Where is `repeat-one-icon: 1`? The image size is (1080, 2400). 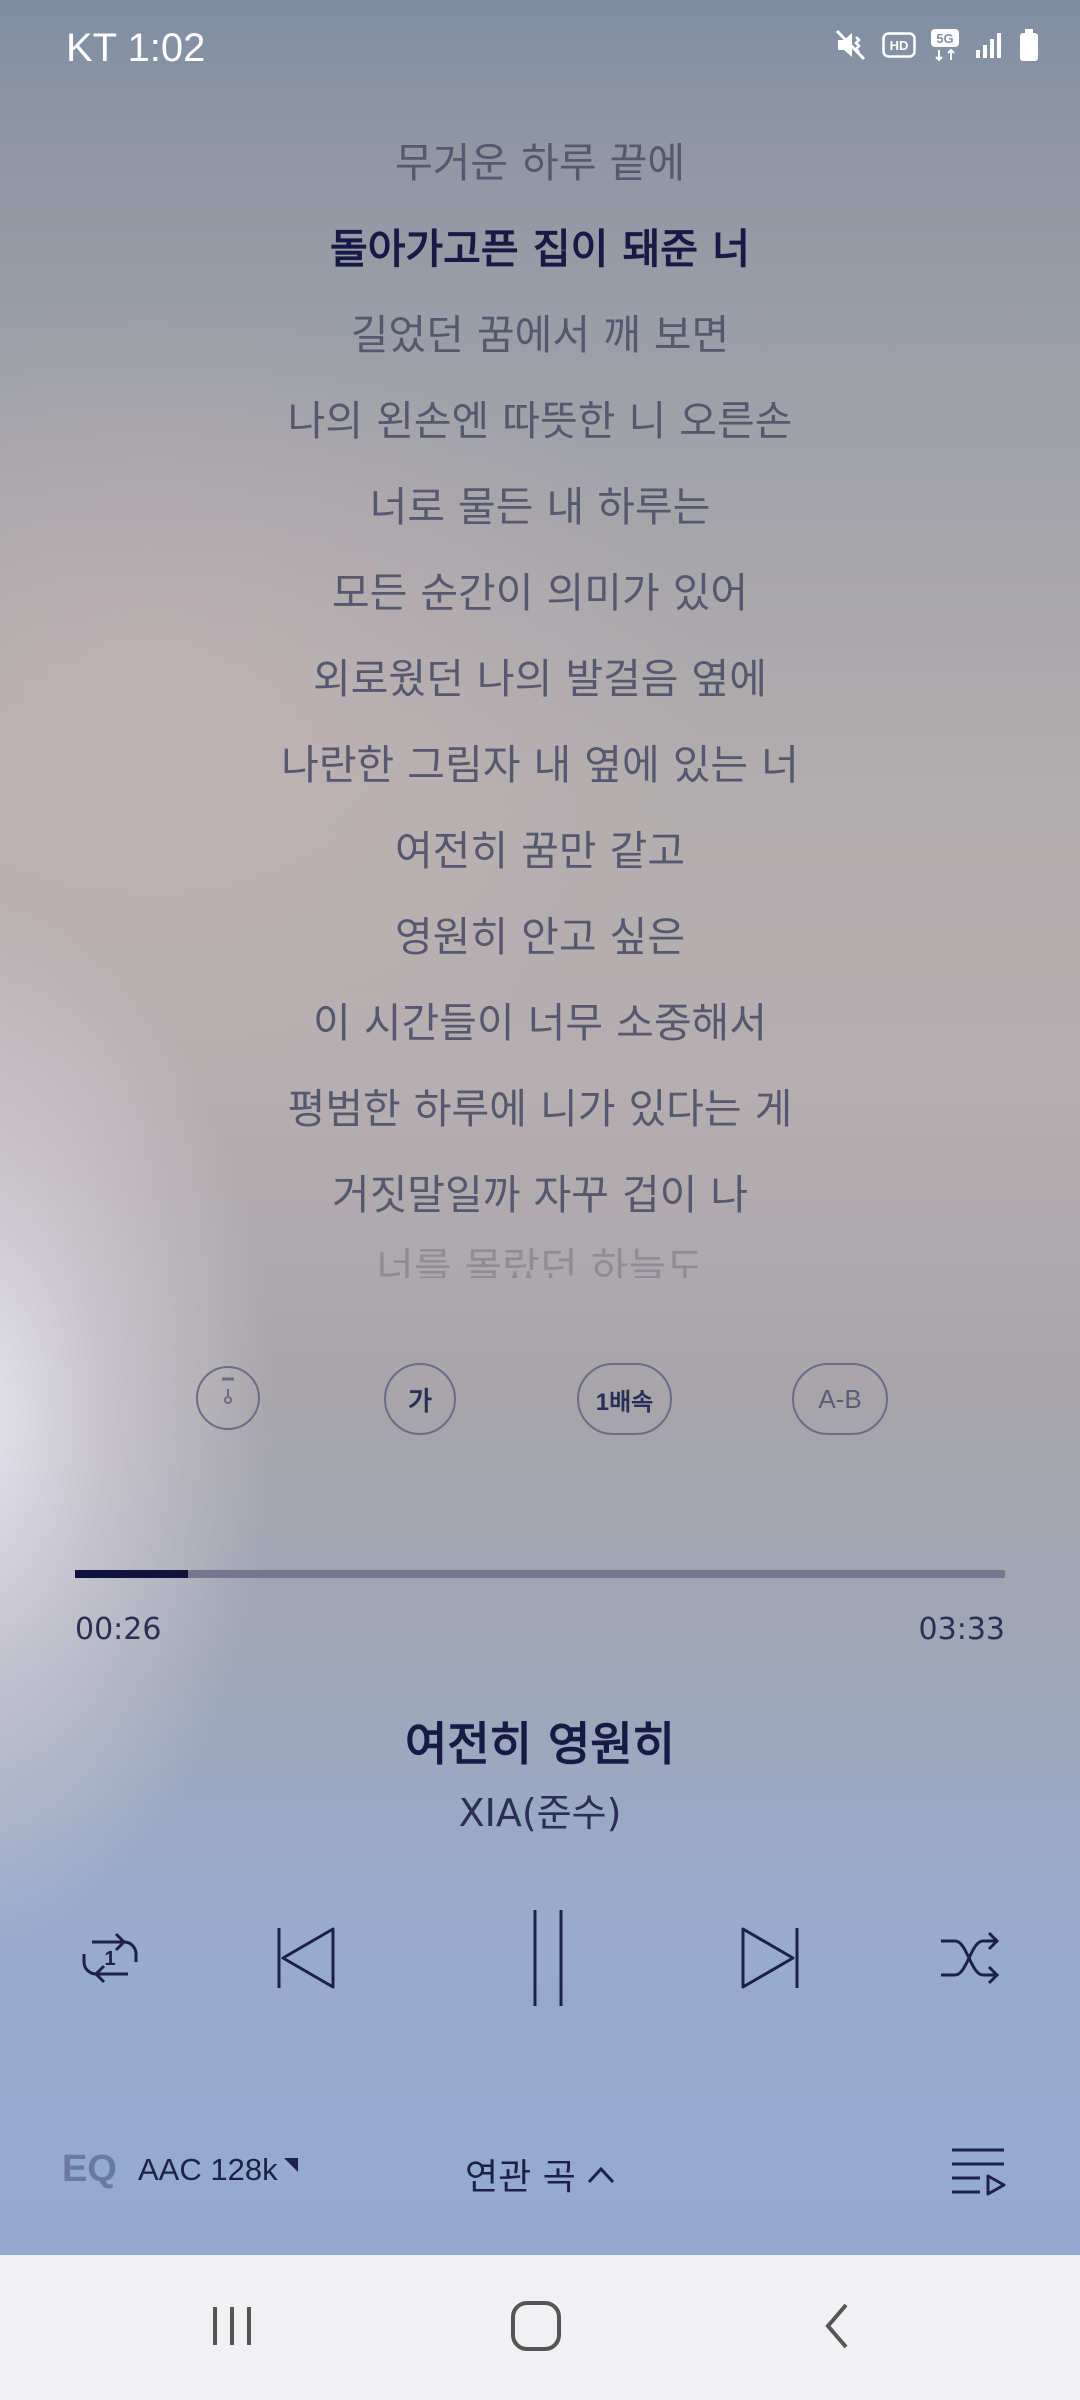 repeat-one-icon: 1 is located at coordinates (110, 1960).